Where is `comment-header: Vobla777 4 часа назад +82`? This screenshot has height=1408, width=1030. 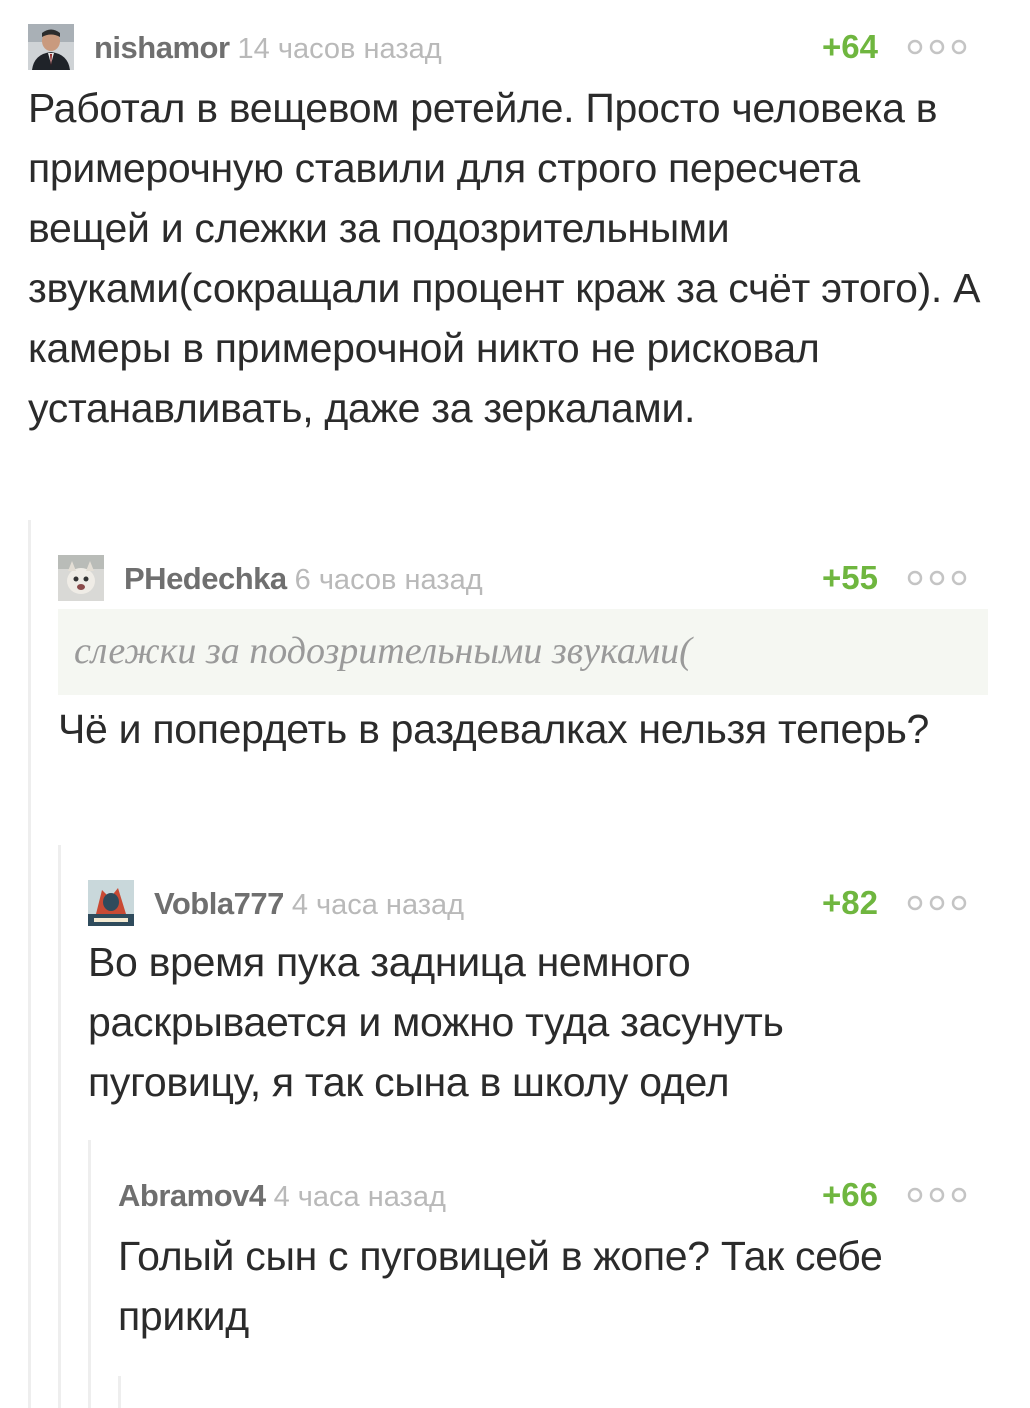
comment-header: Vobla777 4 часа назад +82 is located at coordinates (538, 903).